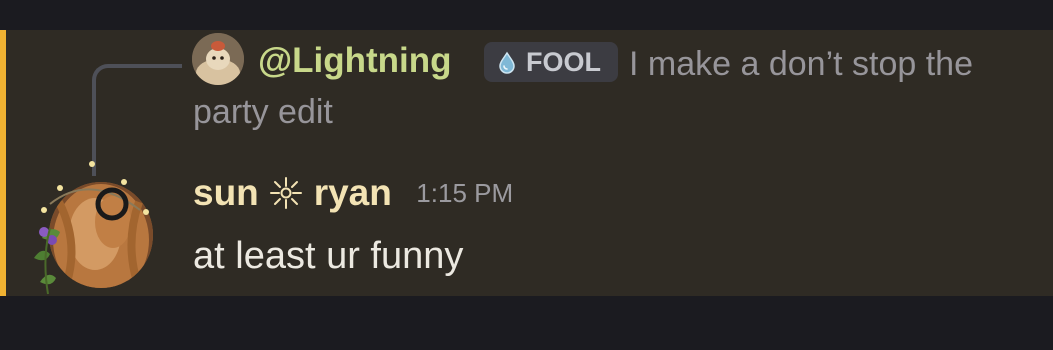  Describe the element at coordinates (526, 15) in the screenshot. I see `top-background` at that location.